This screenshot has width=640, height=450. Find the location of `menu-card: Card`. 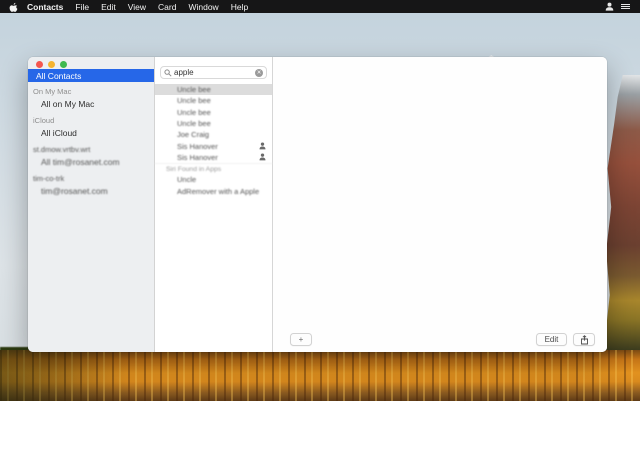

menu-card: Card is located at coordinates (167, 7).